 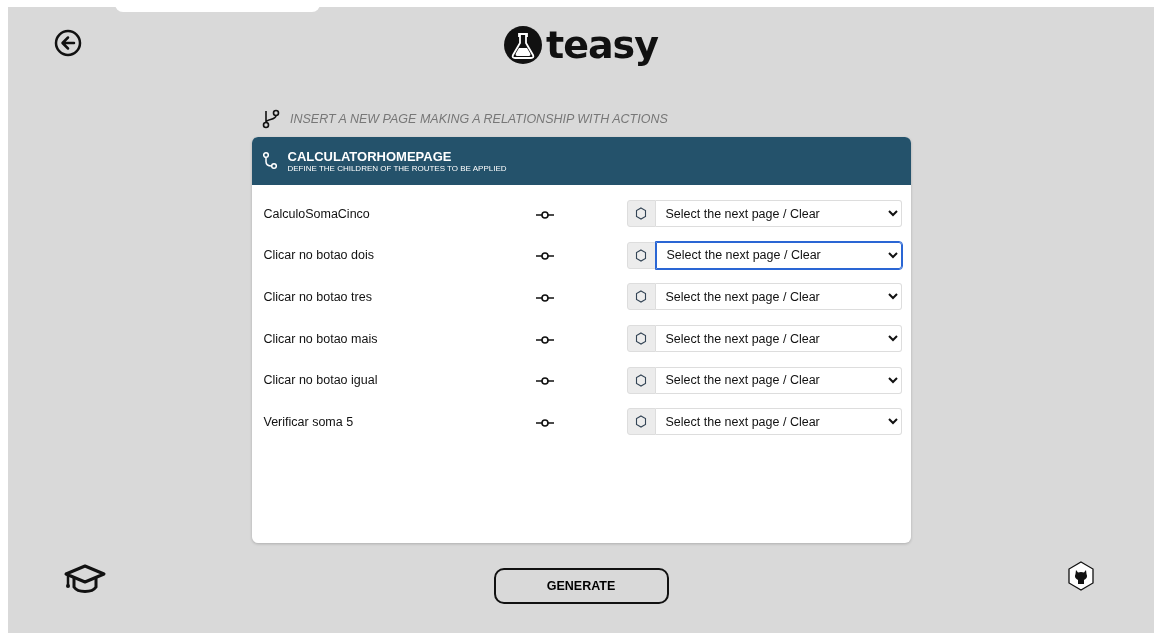 I want to click on card-title: CALCULATORHOMEPAGE, so click(x=370, y=156).